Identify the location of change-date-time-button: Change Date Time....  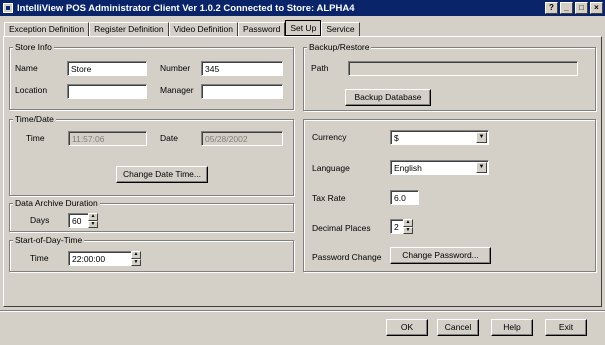
(162, 174).